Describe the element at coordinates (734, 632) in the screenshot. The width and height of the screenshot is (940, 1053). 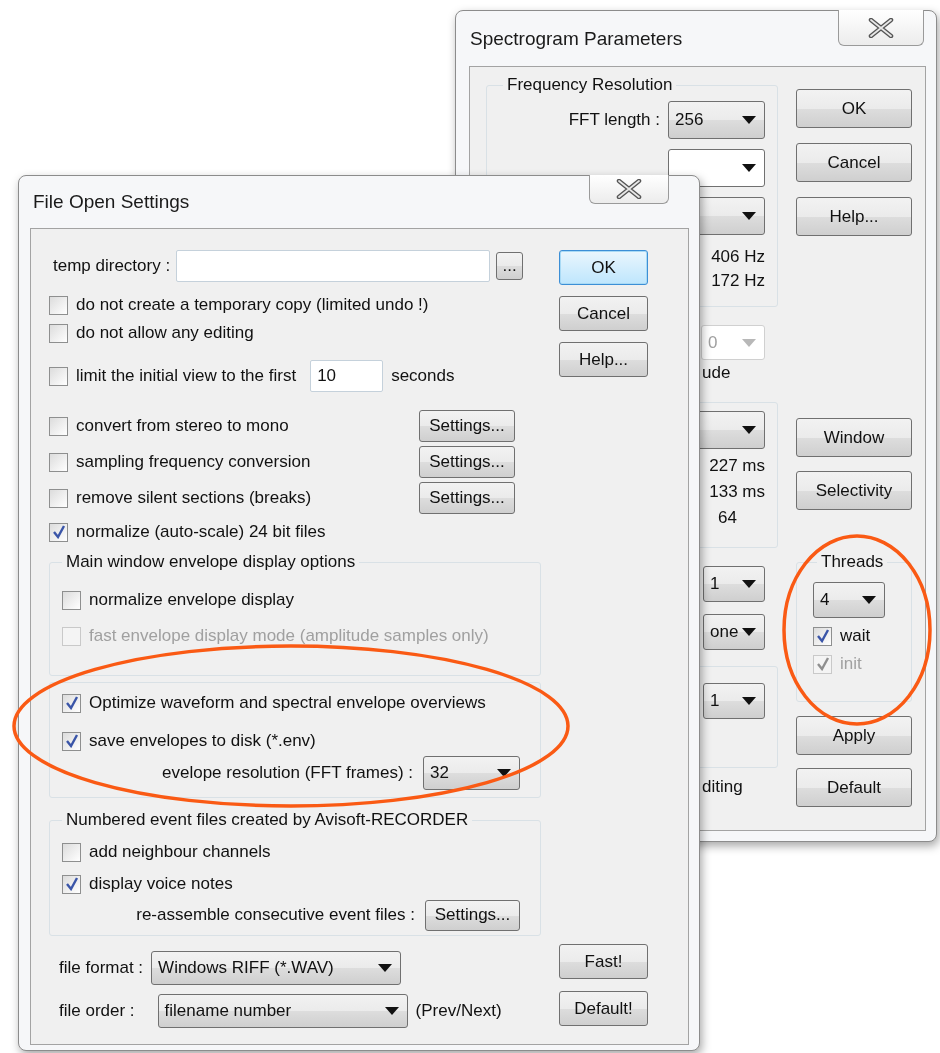
I see `dropdown: one` at that location.